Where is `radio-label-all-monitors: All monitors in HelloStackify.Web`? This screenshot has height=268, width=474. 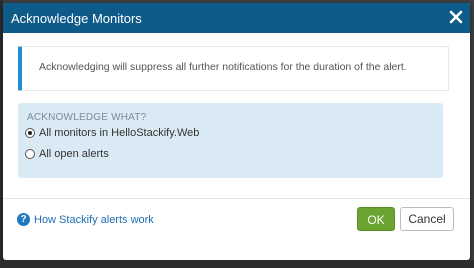 radio-label-all-monitors: All monitors in HelloStackify.Web is located at coordinates (119, 133).